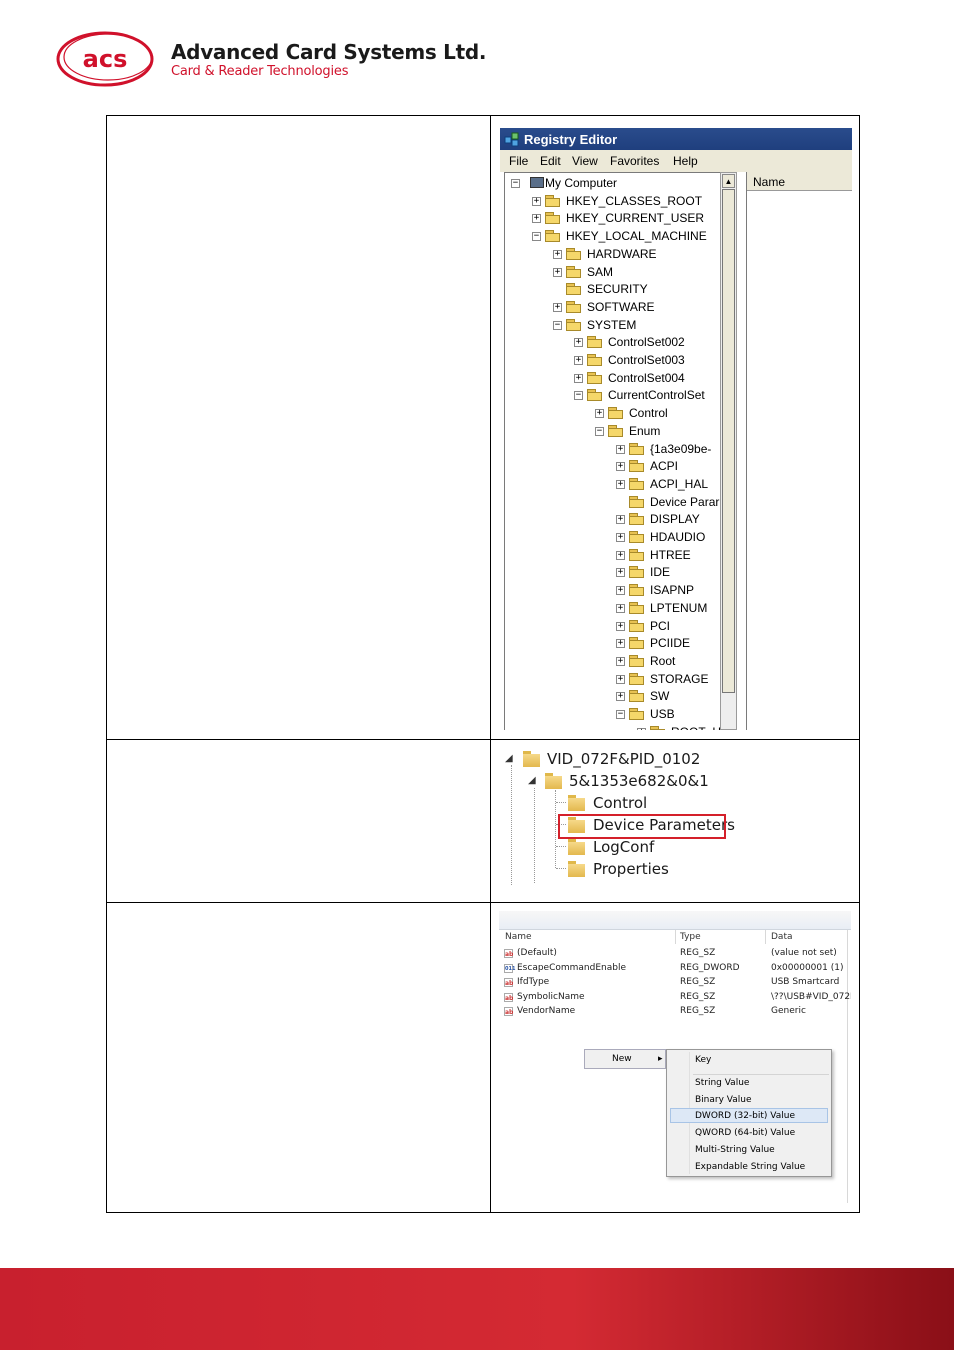 The height and width of the screenshot is (1350, 954). I want to click on menu-edit: Edit, so click(550, 161).